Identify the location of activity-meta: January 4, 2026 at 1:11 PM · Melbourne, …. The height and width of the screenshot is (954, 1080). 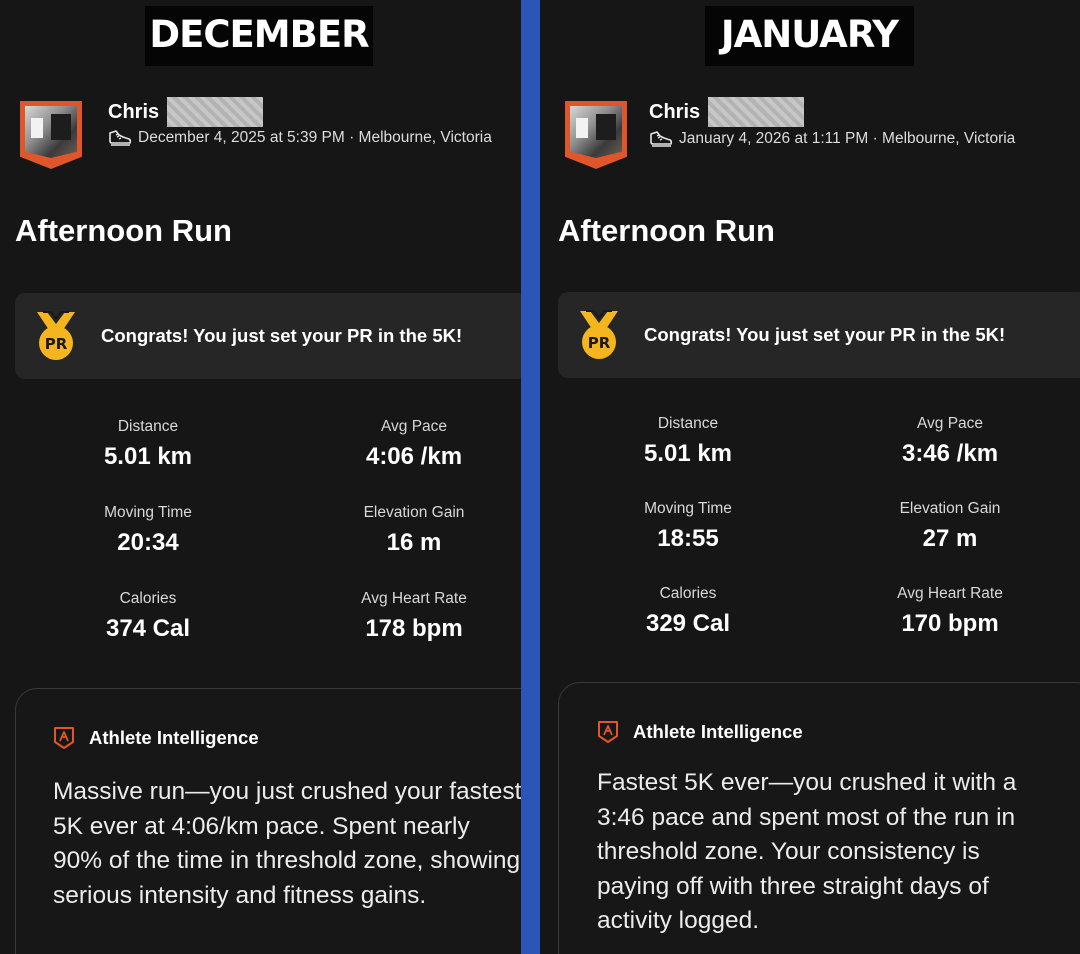
(832, 139).